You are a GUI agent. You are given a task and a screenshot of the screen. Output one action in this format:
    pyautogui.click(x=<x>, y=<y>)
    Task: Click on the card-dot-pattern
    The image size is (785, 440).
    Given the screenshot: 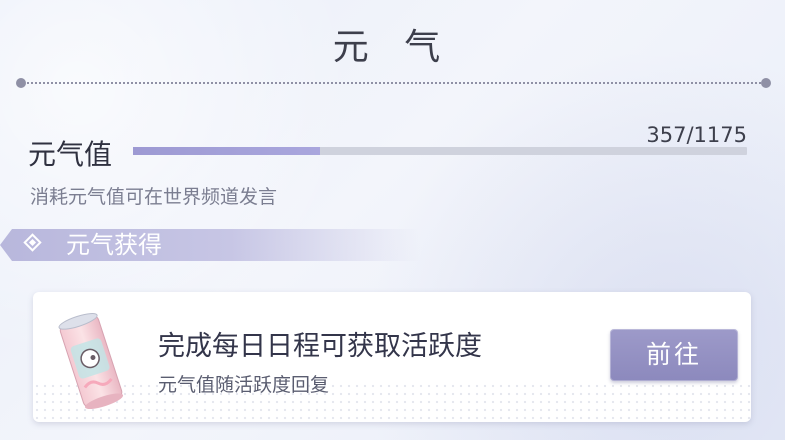 What is the action you would take?
    pyautogui.click(x=392, y=402)
    